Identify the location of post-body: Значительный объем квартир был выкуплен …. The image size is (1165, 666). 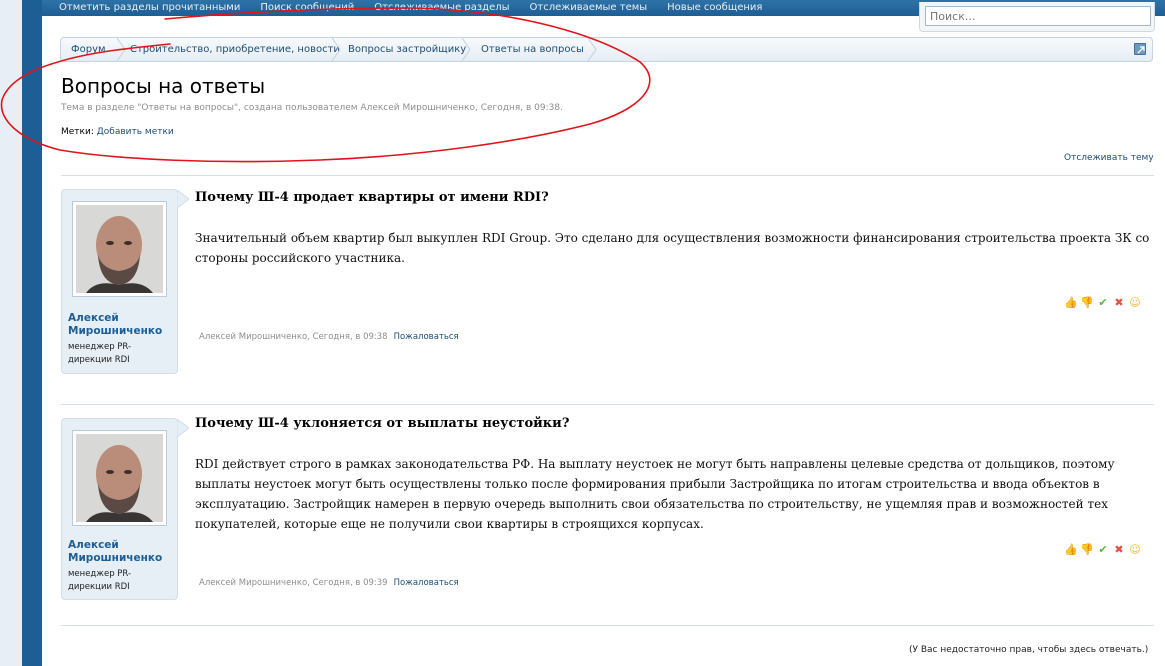
(672, 248).